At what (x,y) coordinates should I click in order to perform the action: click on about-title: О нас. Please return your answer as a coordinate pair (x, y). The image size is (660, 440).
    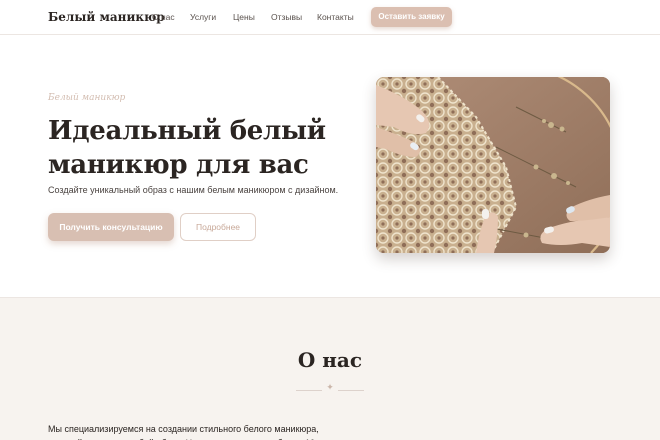
    Looking at the image, I should click on (330, 360).